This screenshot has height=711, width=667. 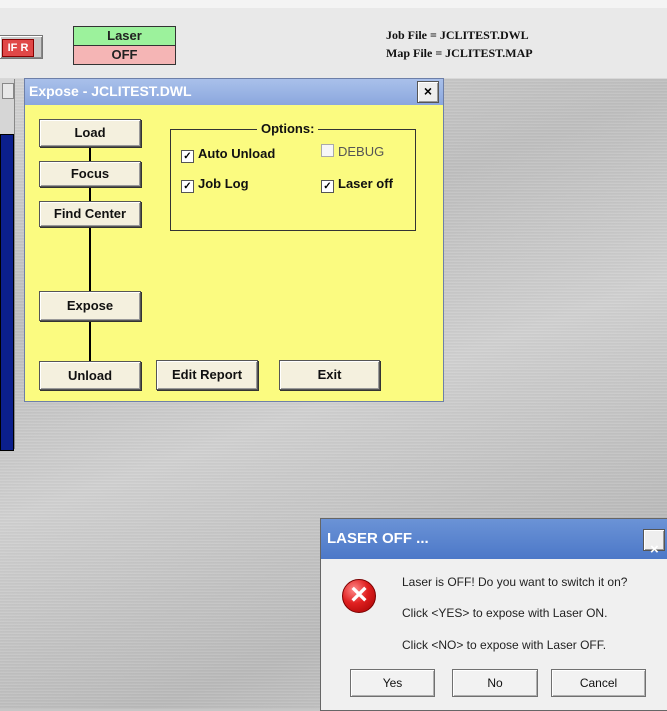 What do you see at coordinates (223, 183) in the screenshot?
I see `job-log-label: Job Log` at bounding box center [223, 183].